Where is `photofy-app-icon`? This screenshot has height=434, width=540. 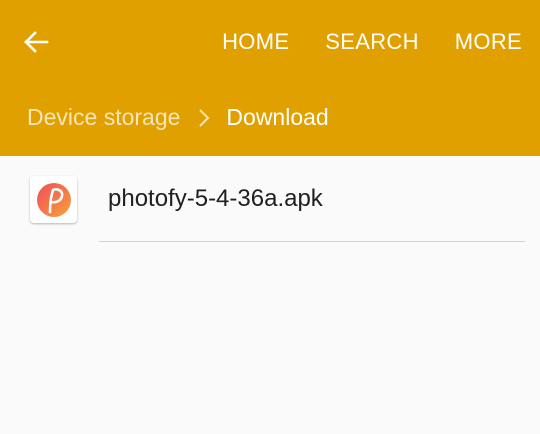
photofy-app-icon is located at coordinates (53, 199).